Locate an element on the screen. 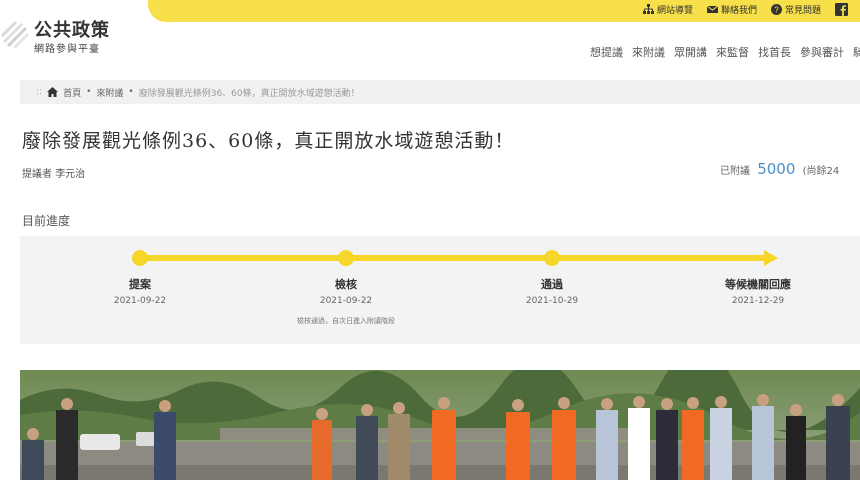  sitemap-link-label: 網站導覽 is located at coordinates (674, 11).